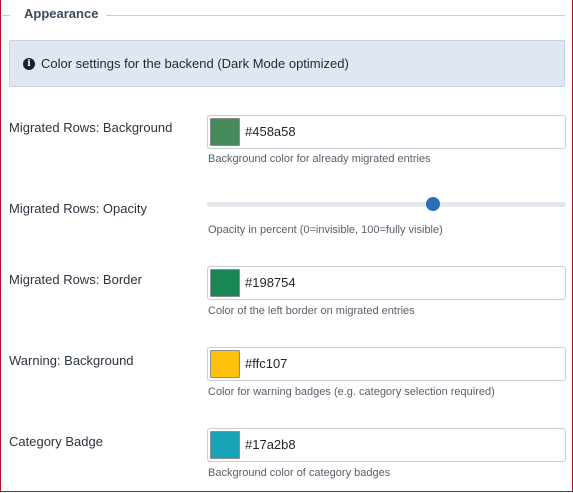 The height and width of the screenshot is (493, 573). What do you see at coordinates (78, 208) in the screenshot?
I see `field-label: Migrated Rows: Opacity` at bounding box center [78, 208].